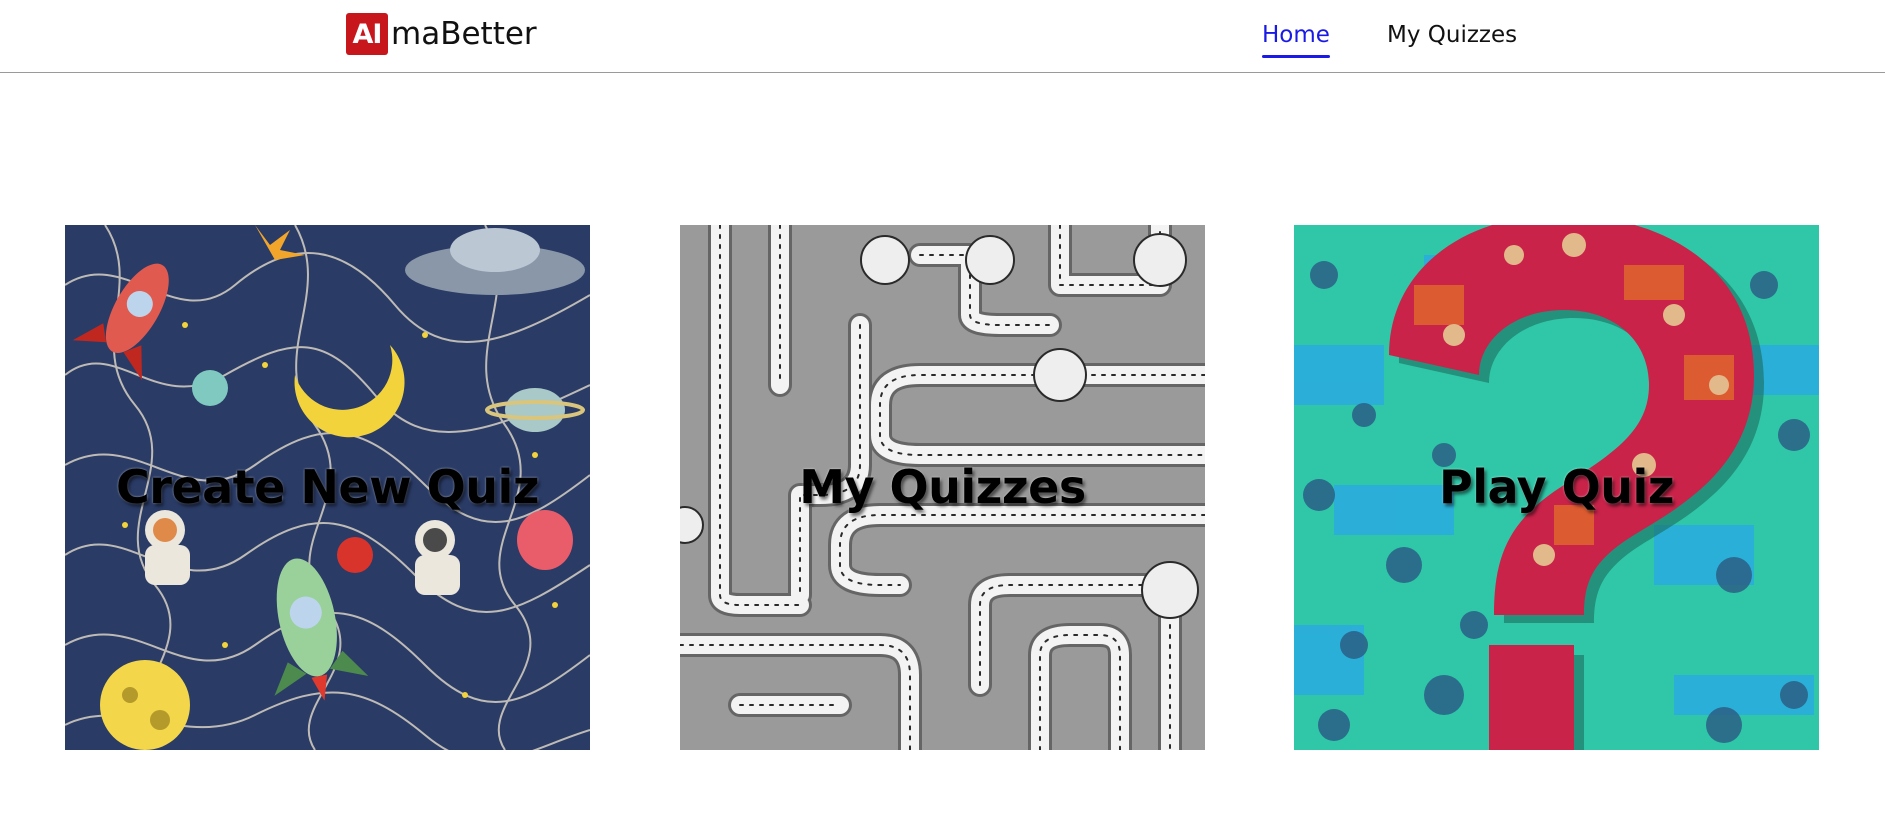  I want to click on my-quizzes-title: My Quizzes, so click(942, 487).